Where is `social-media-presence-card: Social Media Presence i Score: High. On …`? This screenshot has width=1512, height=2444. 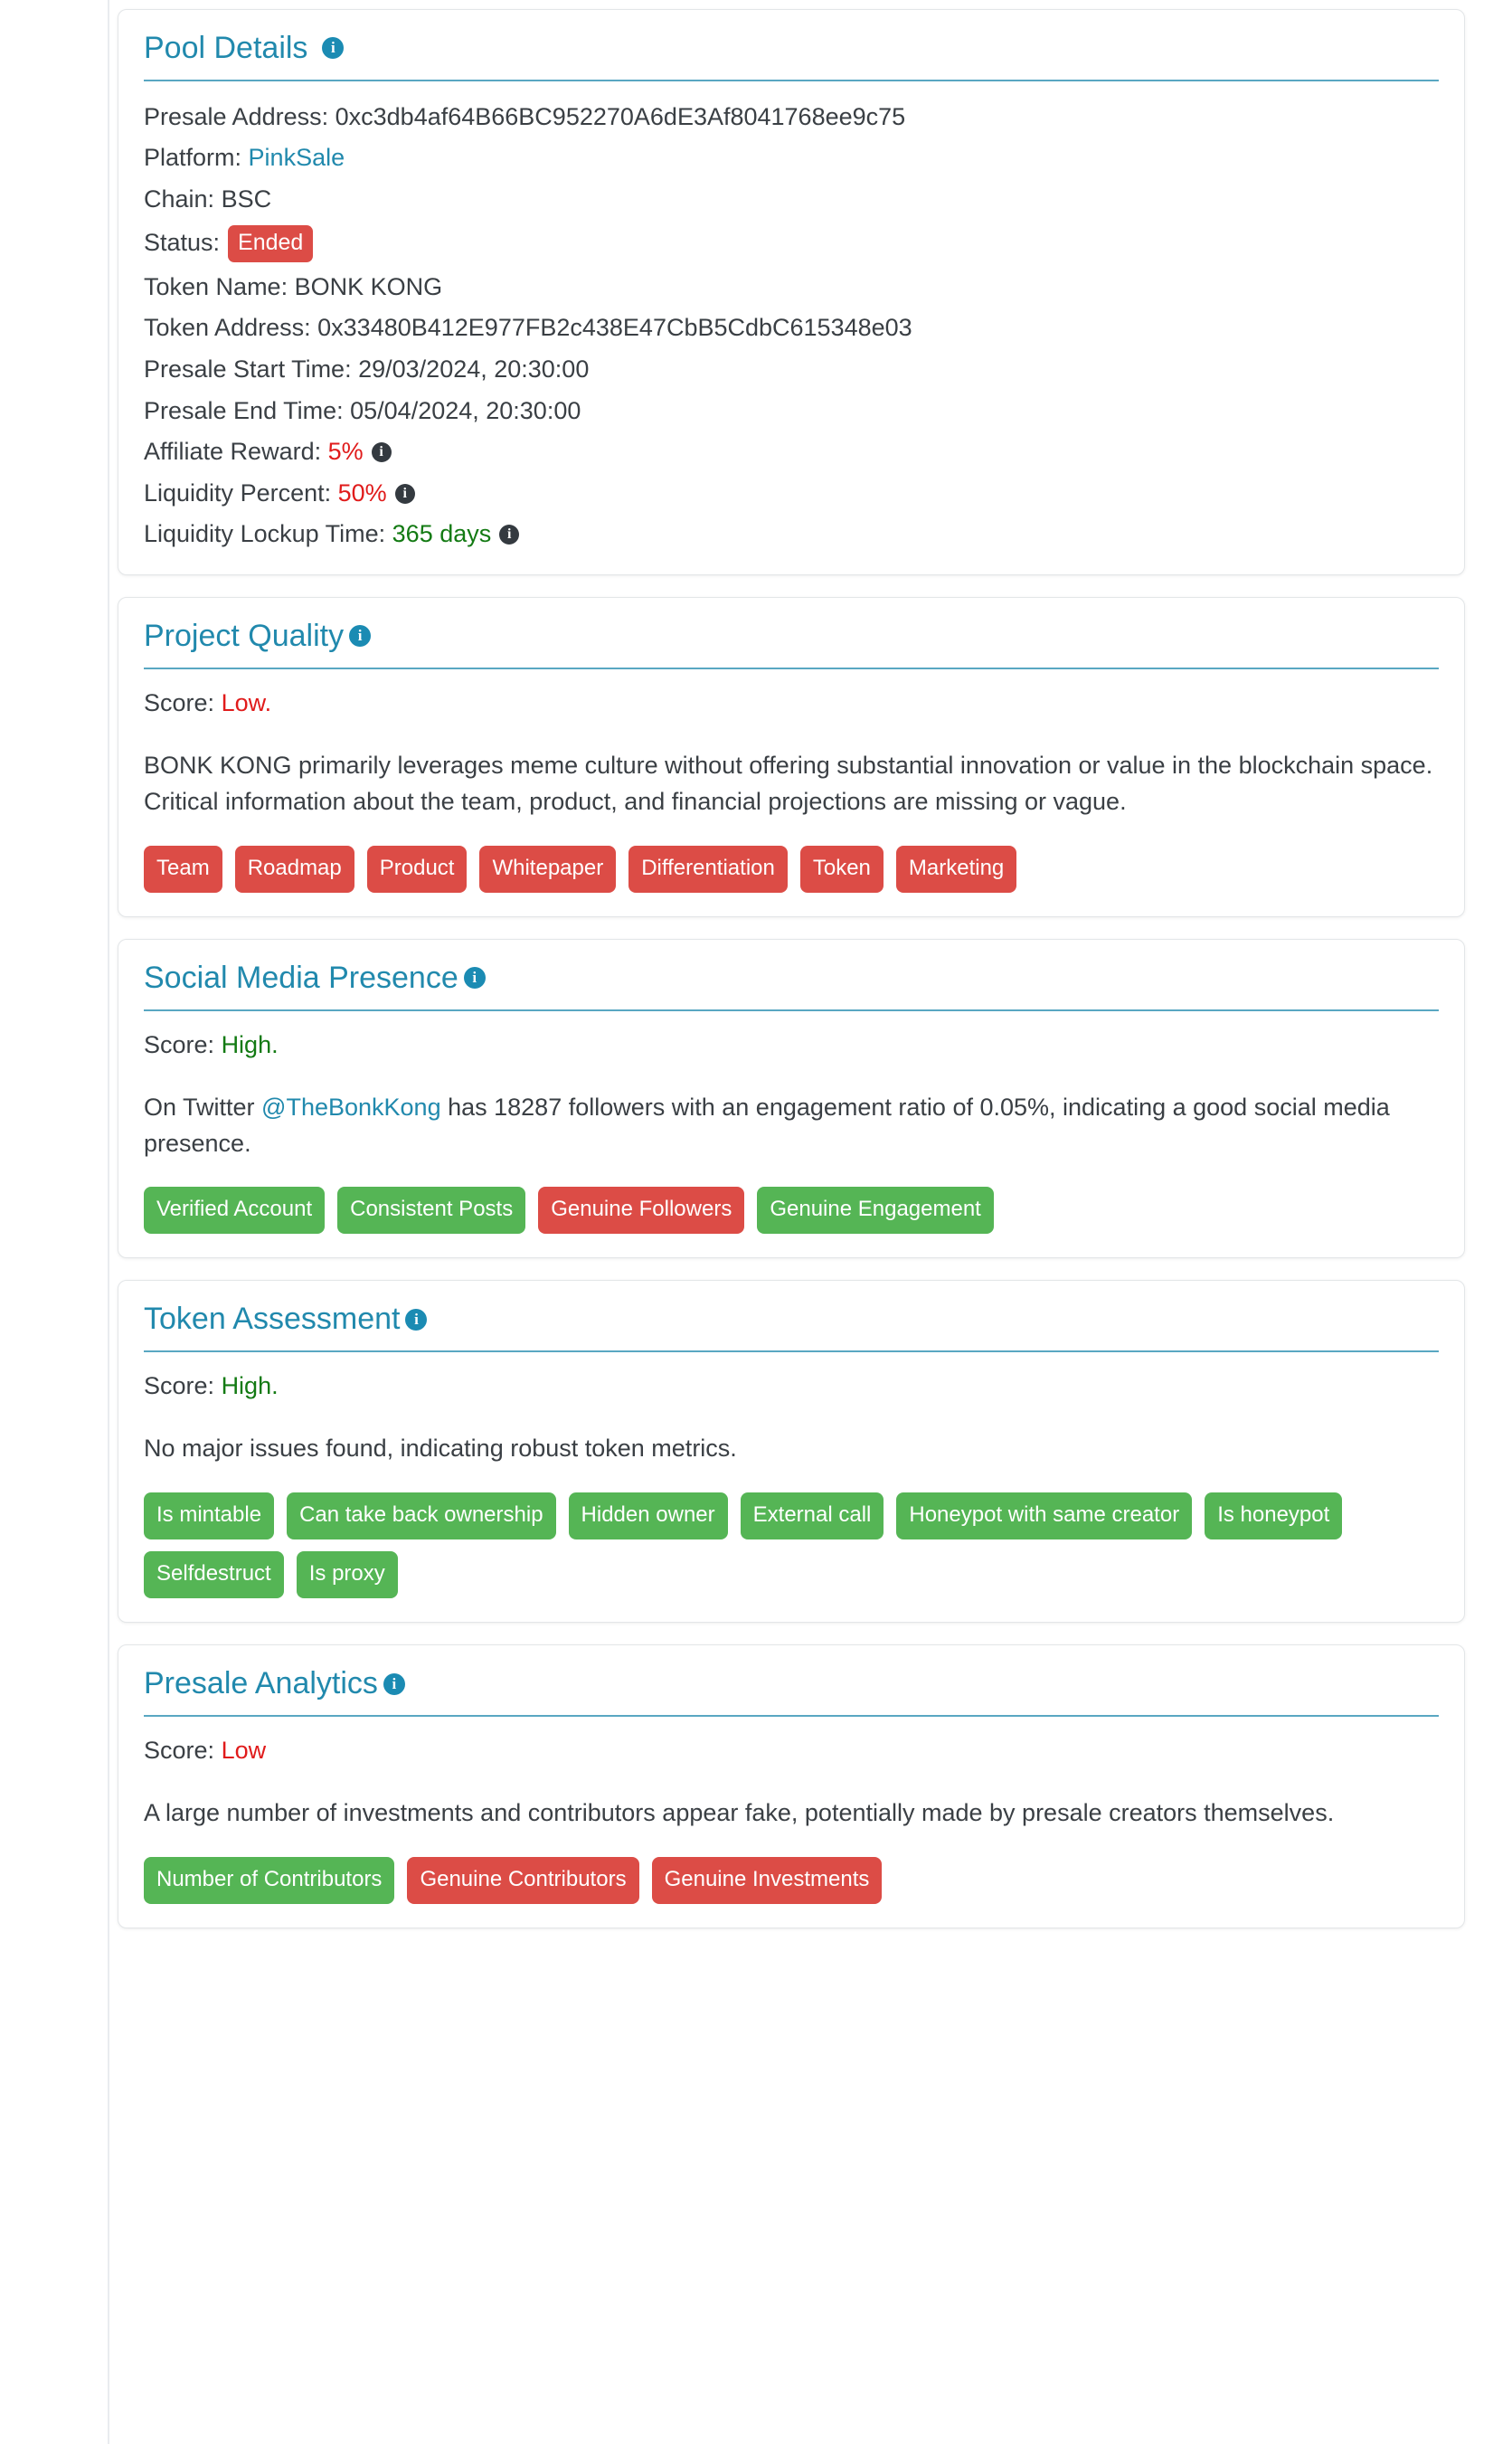 social-media-presence-card: Social Media Presence i Score: High. On … is located at coordinates (791, 1098).